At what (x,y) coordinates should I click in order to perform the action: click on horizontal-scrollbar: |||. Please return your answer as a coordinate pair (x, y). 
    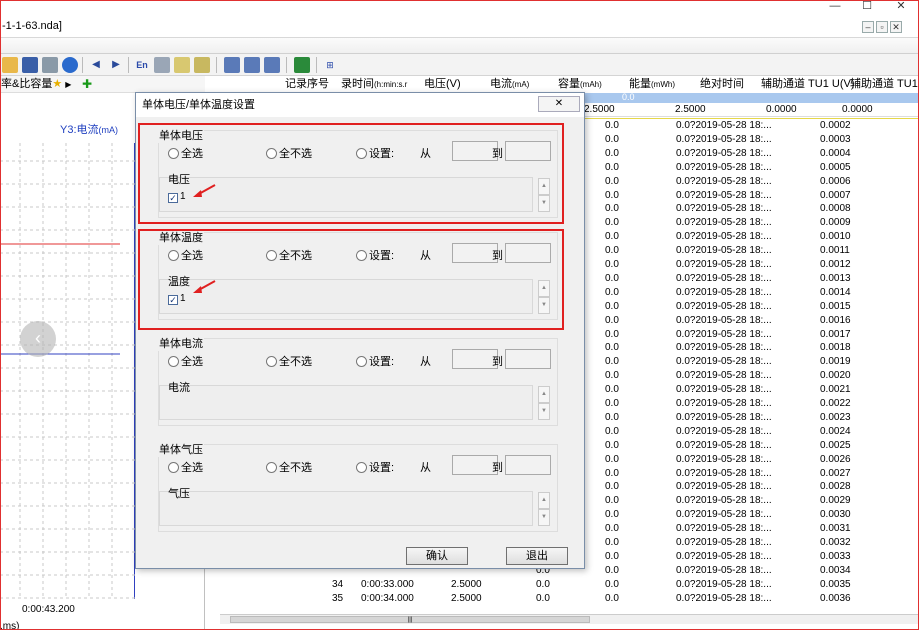
    Looking at the image, I should click on (569, 619).